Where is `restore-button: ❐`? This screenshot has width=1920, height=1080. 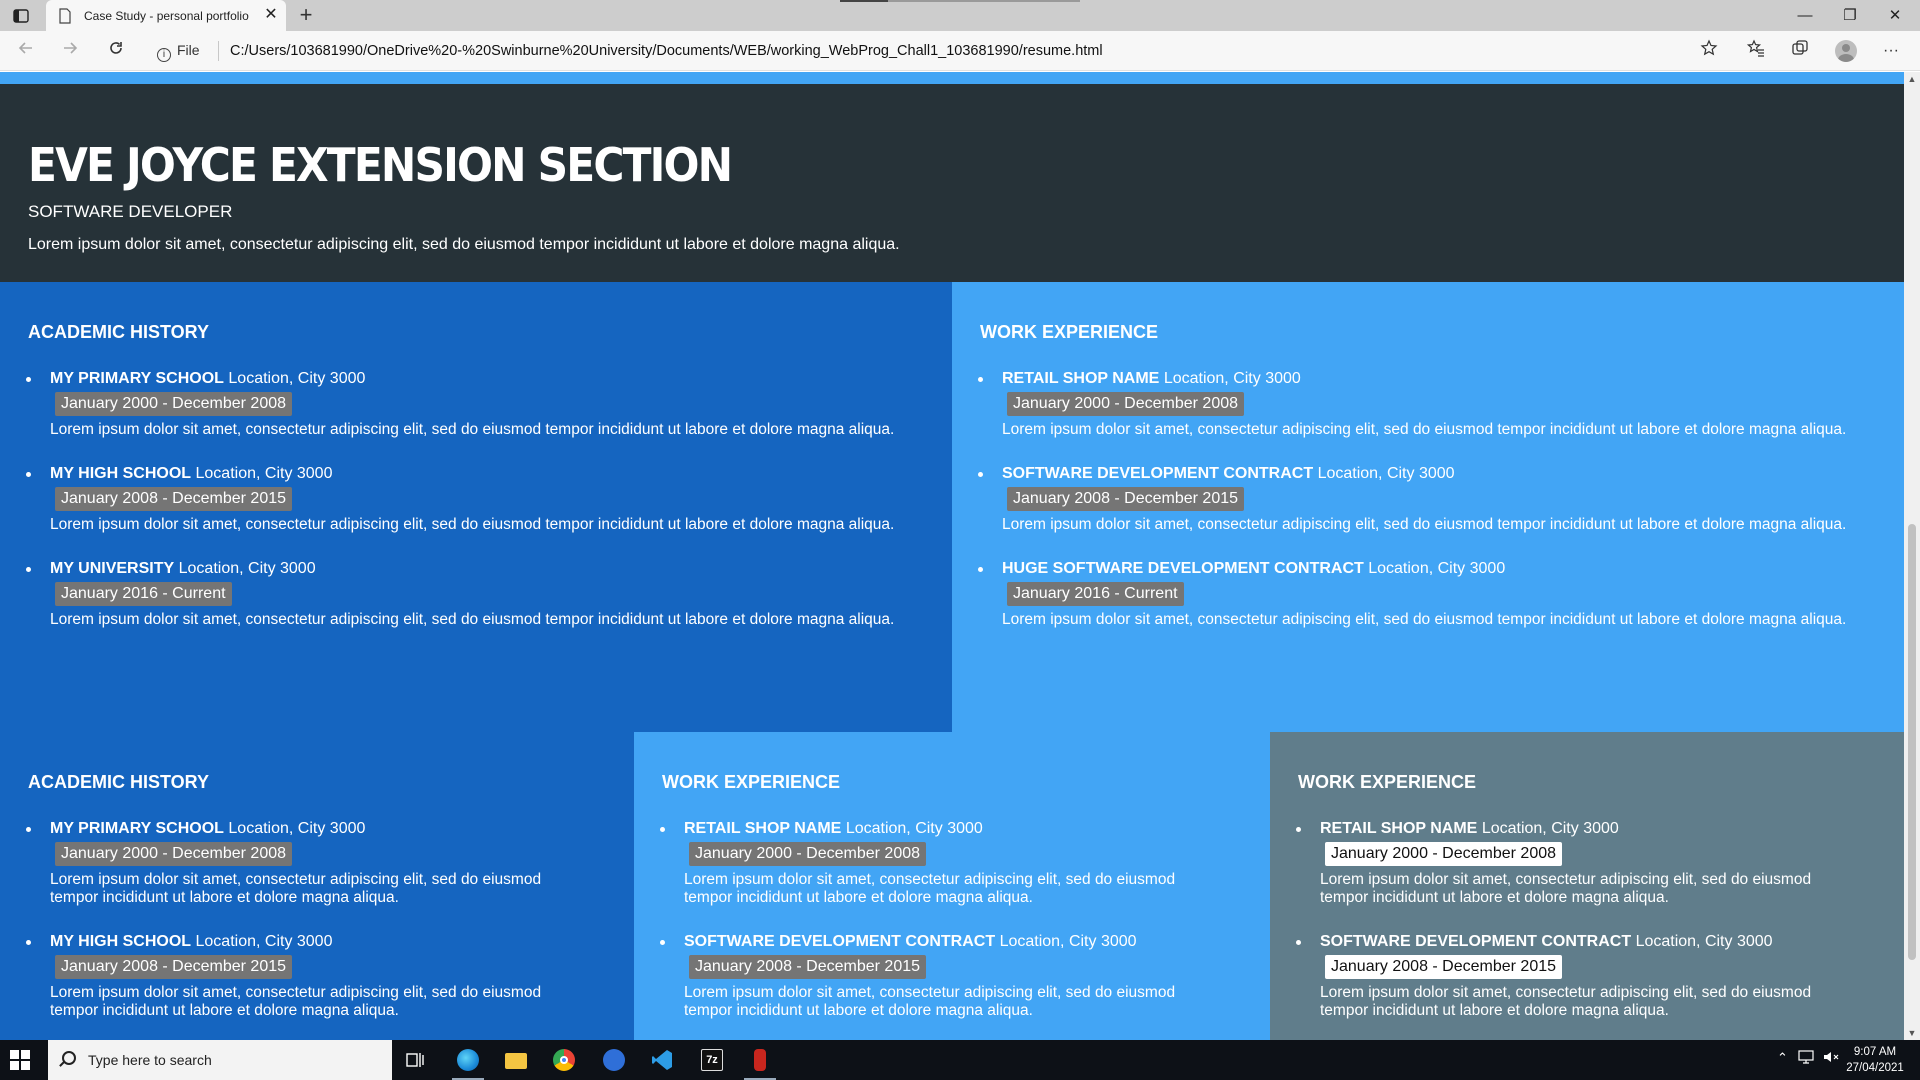 restore-button: ❐ is located at coordinates (1850, 16).